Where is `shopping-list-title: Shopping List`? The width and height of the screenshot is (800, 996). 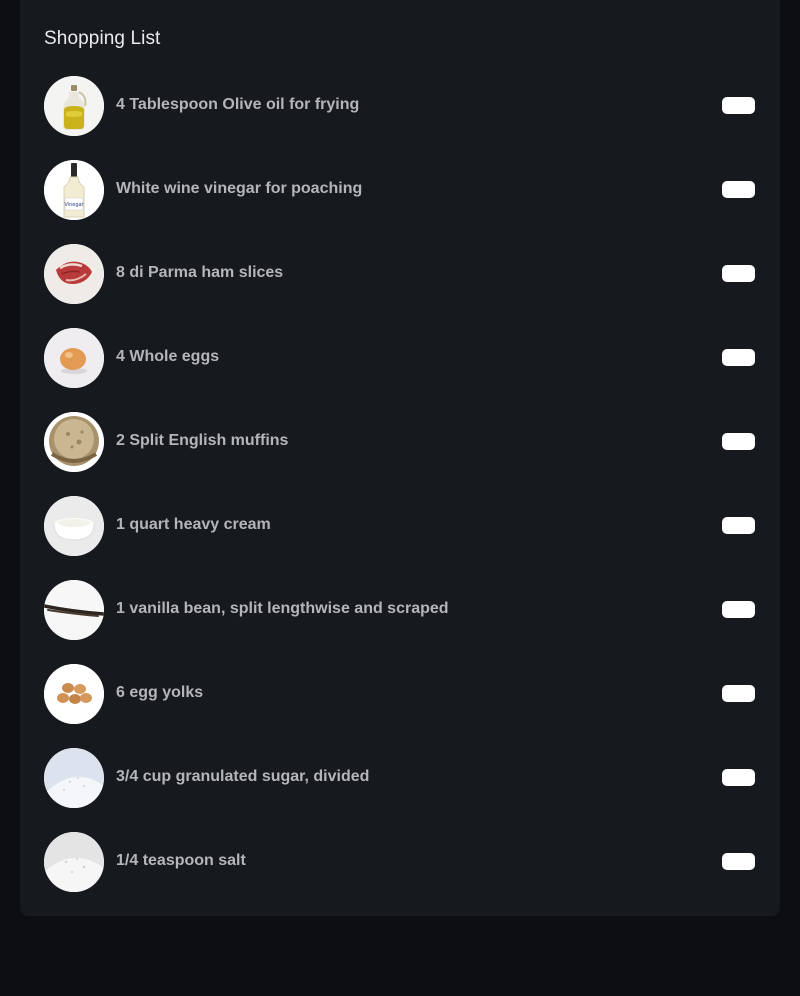
shopping-list-title: Shopping List is located at coordinates (102, 38).